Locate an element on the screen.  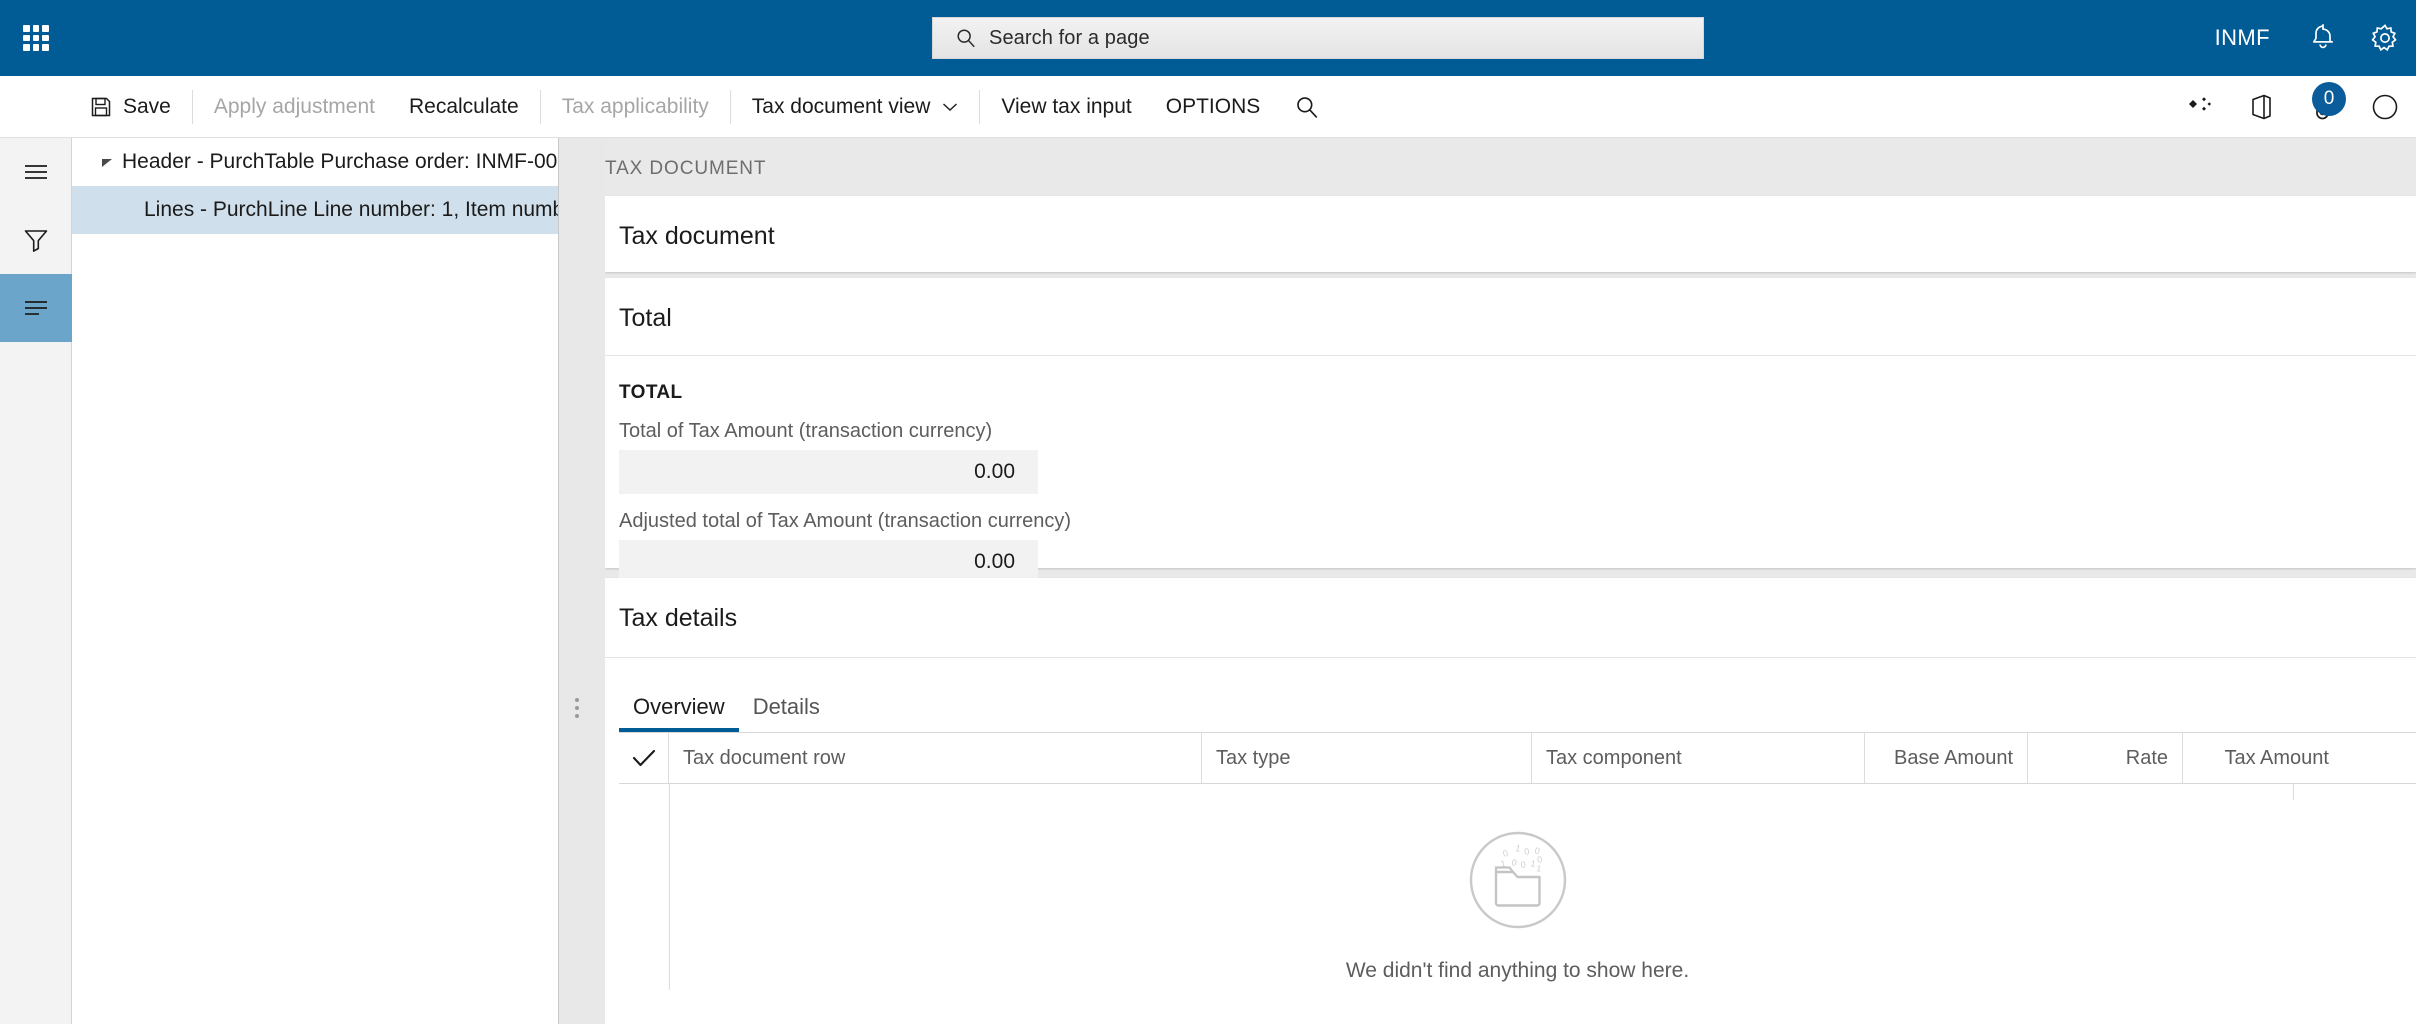
tab-details-label: Details is located at coordinates (786, 706).